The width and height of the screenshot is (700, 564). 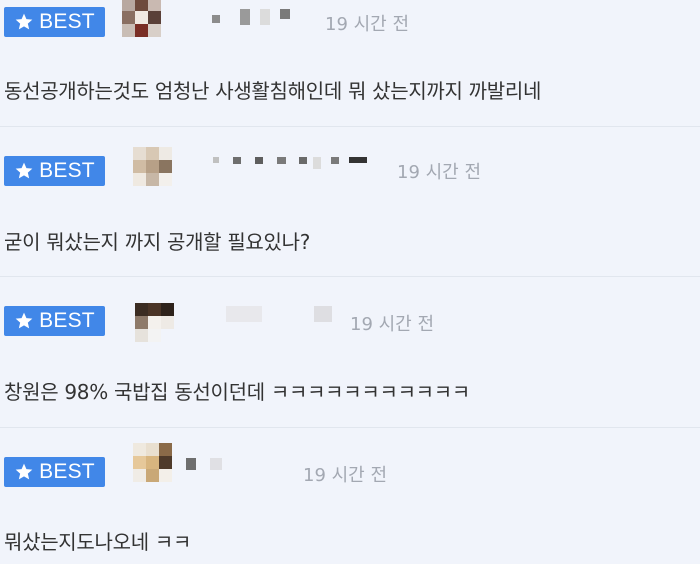 What do you see at coordinates (237, 392) in the screenshot?
I see `comment-text: 창원은 98% 국밥집 동선이던데 ㅋㅋㅋㅋㅋㅋㅋㅋㅋㅋㅋ` at bounding box center [237, 392].